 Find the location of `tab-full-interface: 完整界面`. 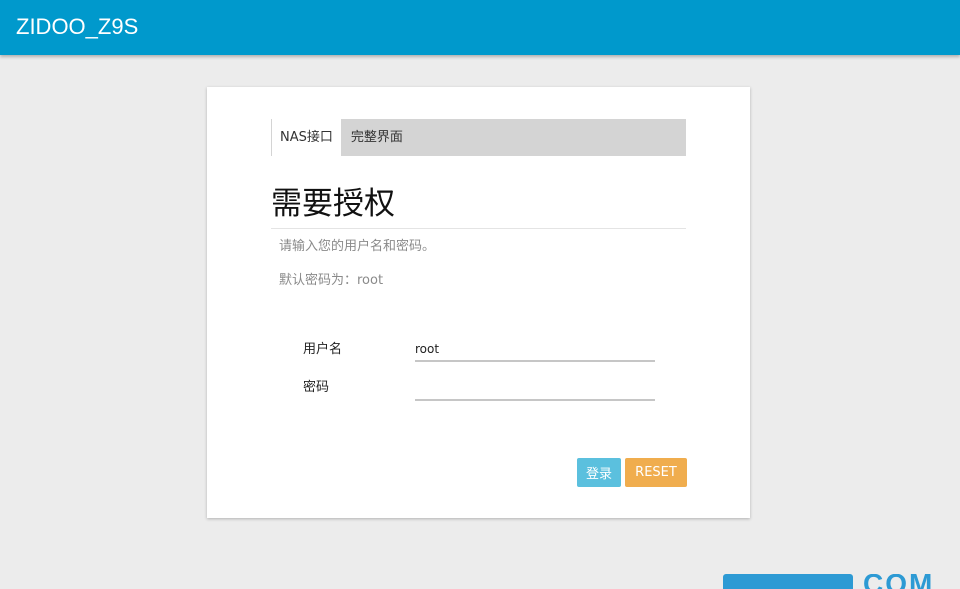

tab-full-interface: 完整界面 is located at coordinates (376, 137).